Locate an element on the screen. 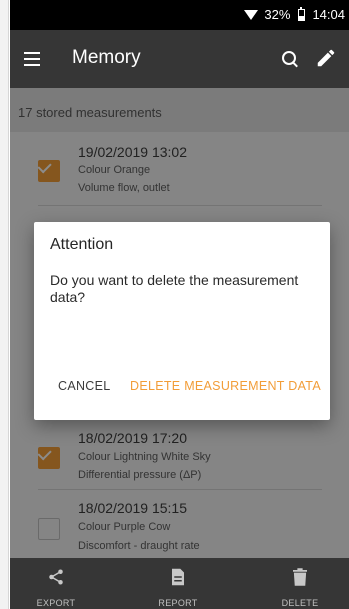 The width and height of the screenshot is (349, 609). export-button: EXPORT is located at coordinates (56, 583).